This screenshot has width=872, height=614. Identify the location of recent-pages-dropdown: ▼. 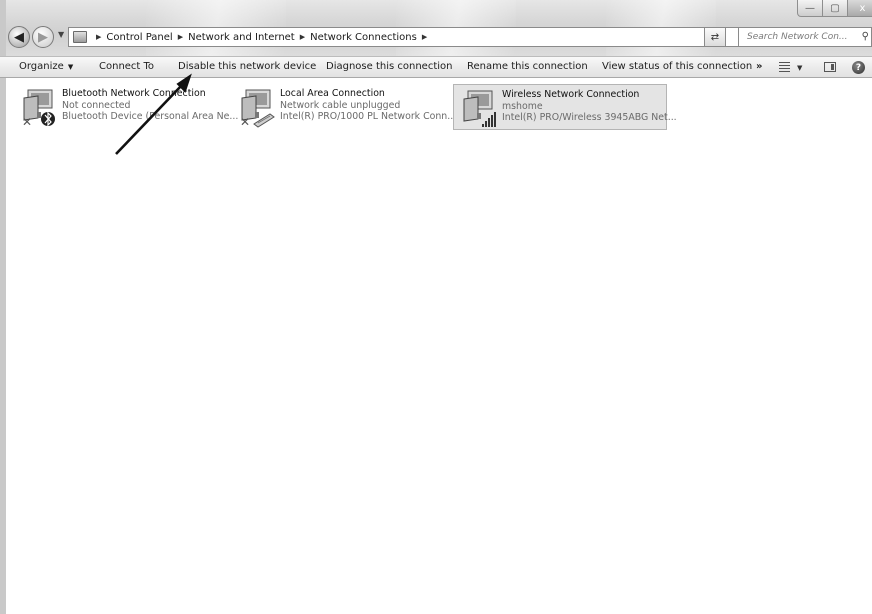
(61, 34).